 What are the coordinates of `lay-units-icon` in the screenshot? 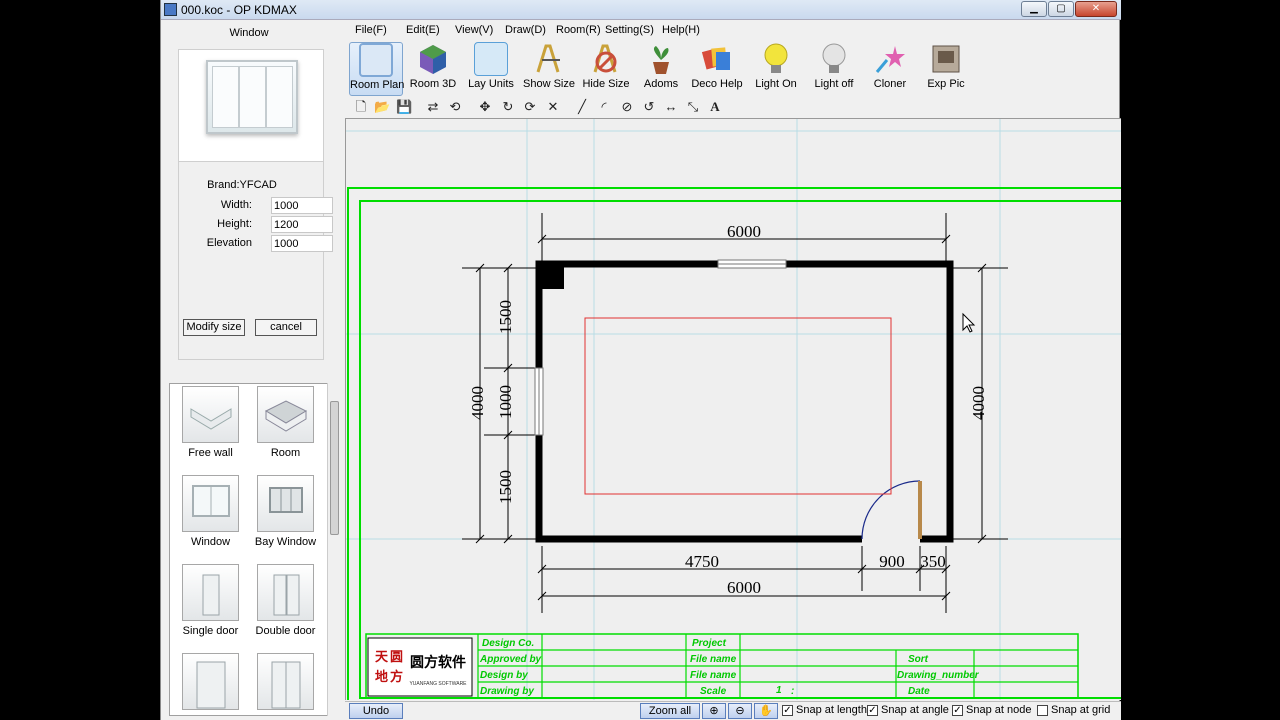 It's located at (491, 59).